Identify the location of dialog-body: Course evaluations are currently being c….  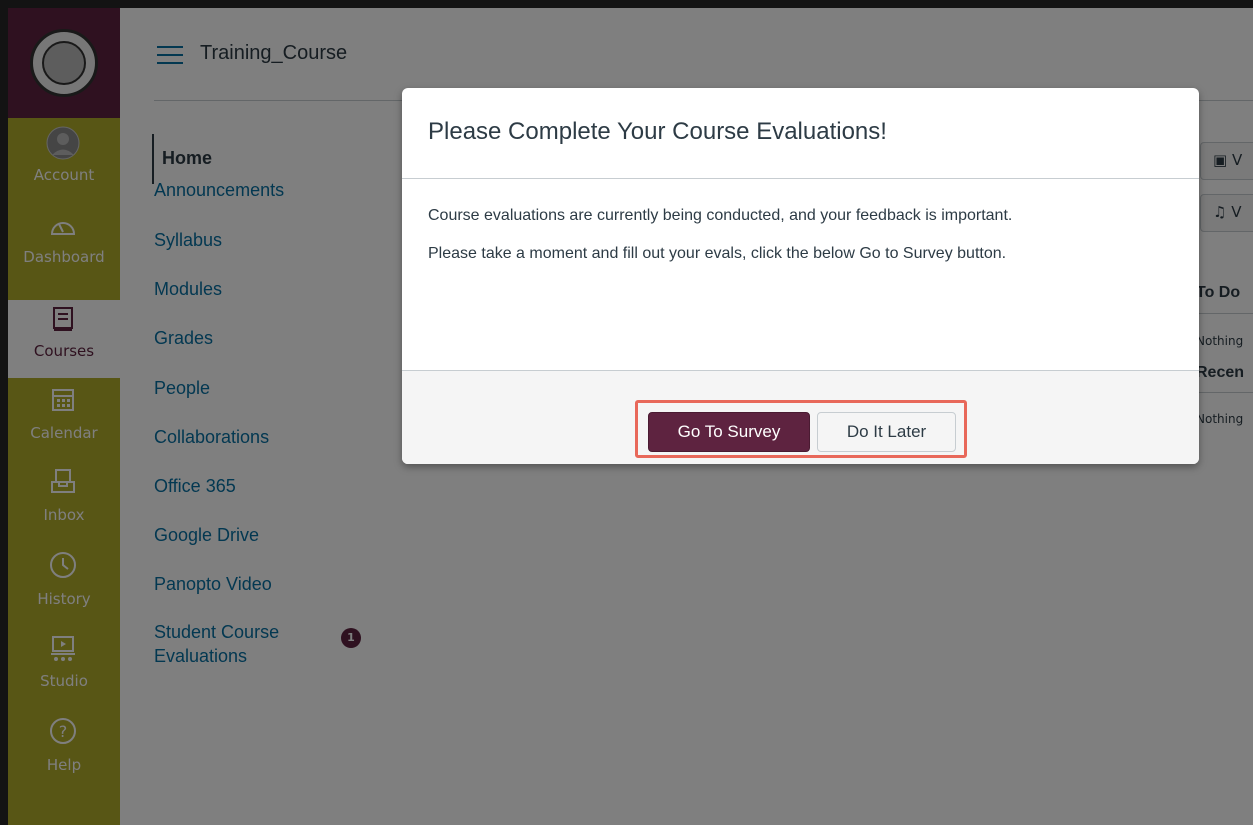
(778, 242).